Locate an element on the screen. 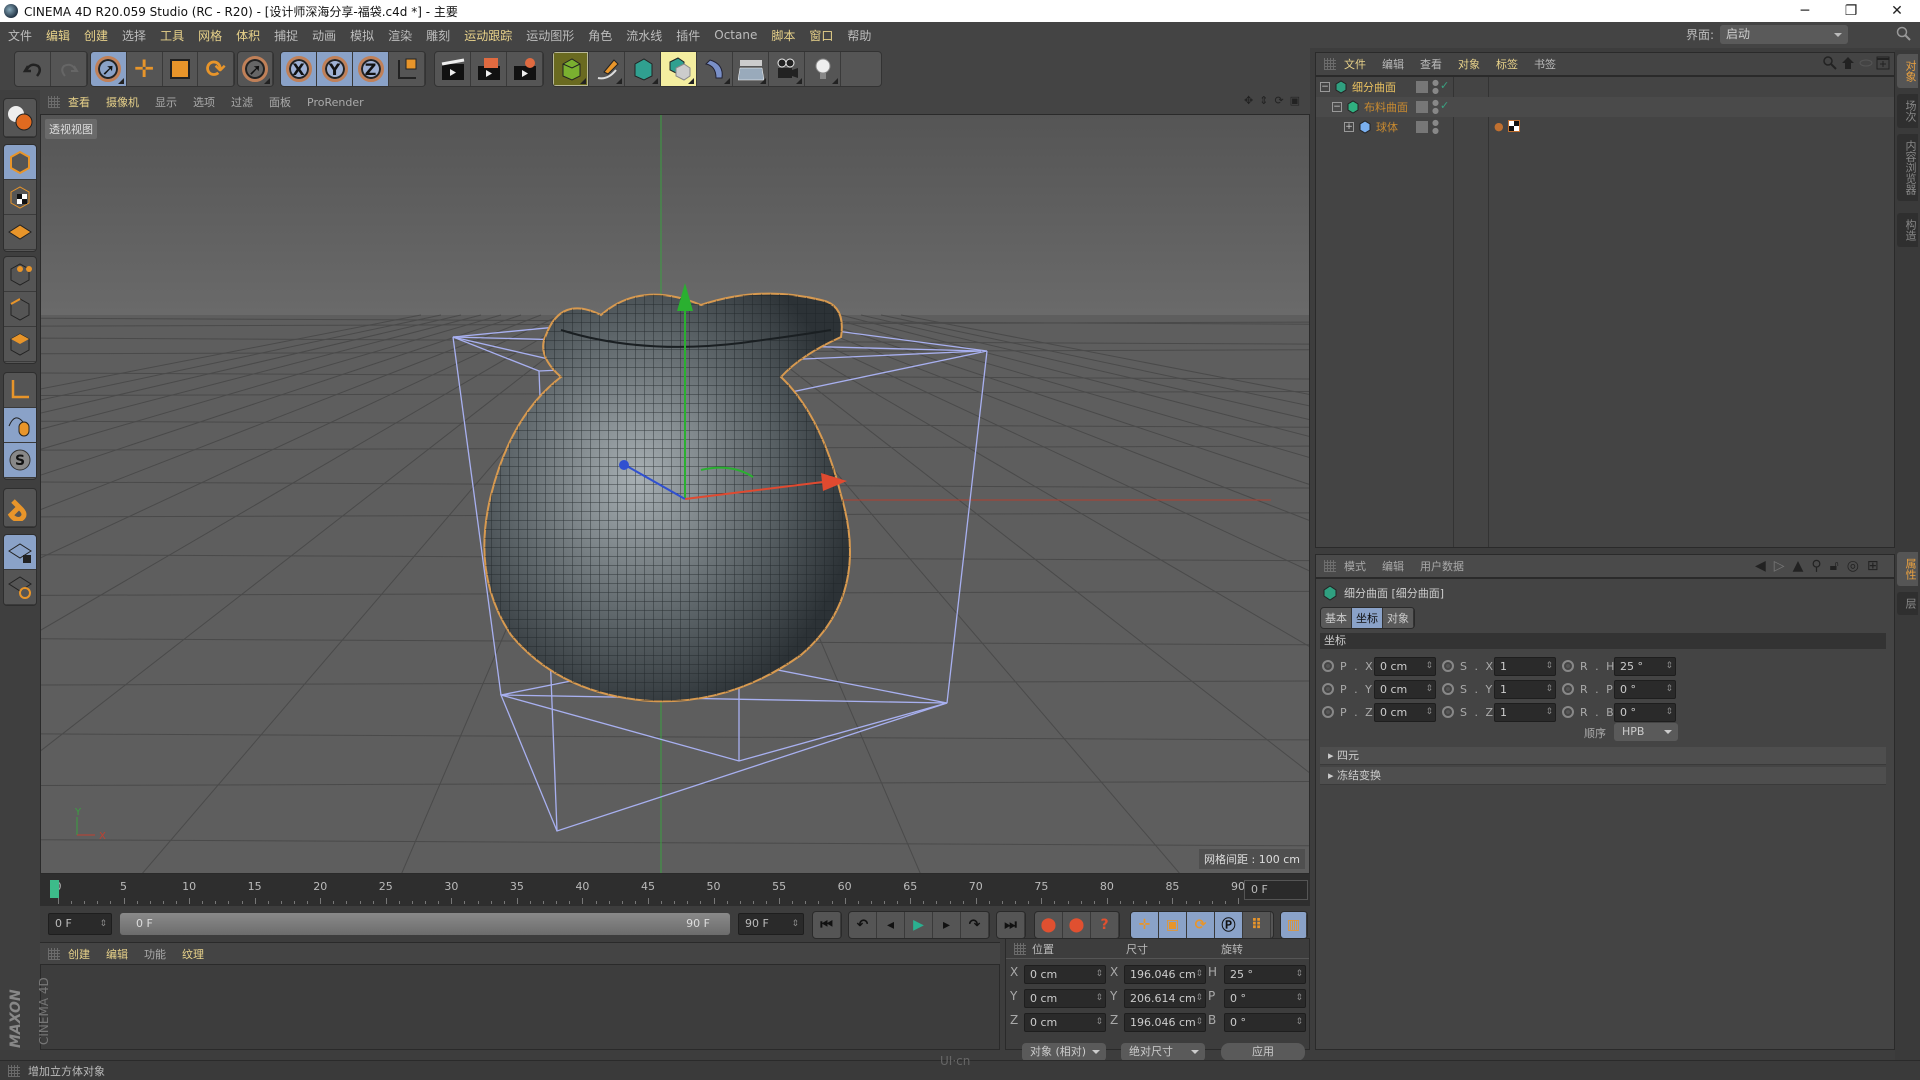 The width and height of the screenshot is (1920, 1080). viewport-menu-4: 过滤 is located at coordinates (242, 102).